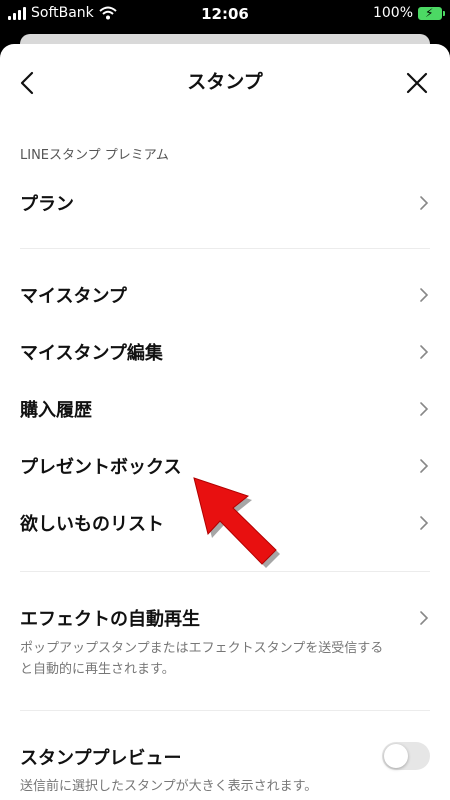  What do you see at coordinates (225, 14) in the screenshot?
I see `status-bar: SoftBank 12:06 100% ⚡` at bounding box center [225, 14].